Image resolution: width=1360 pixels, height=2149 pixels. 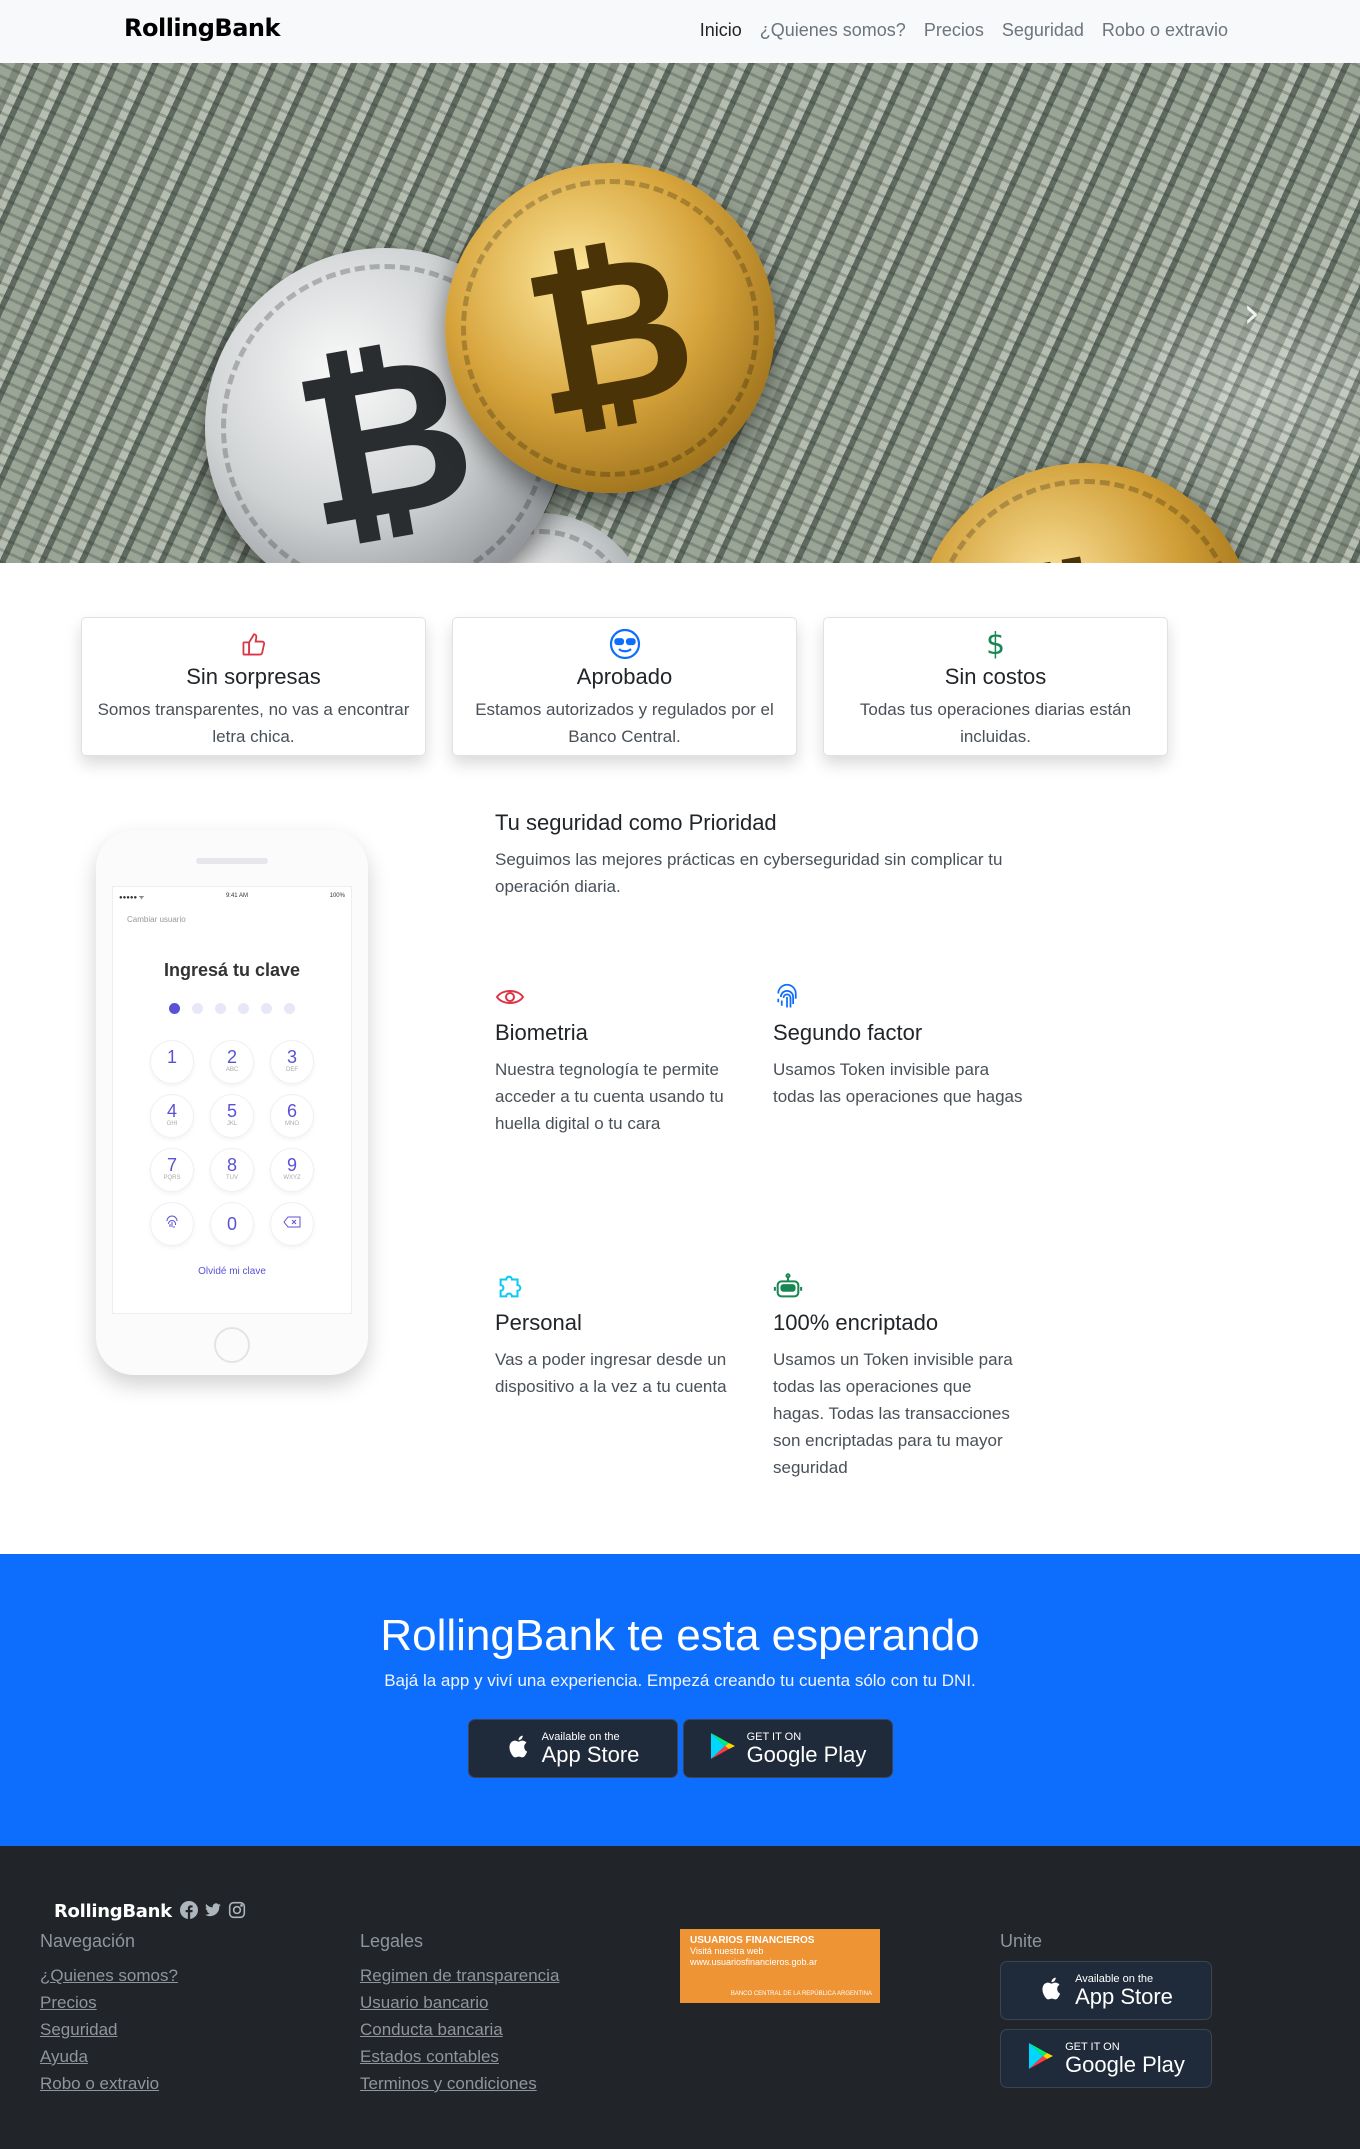 What do you see at coordinates (64, 2056) in the screenshot?
I see `footer-link-ayuda: Ayuda` at bounding box center [64, 2056].